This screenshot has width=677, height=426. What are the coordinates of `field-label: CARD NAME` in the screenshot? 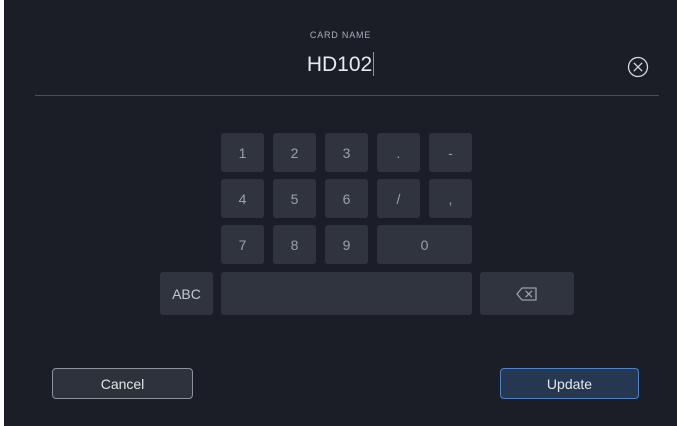 It's located at (340, 35).